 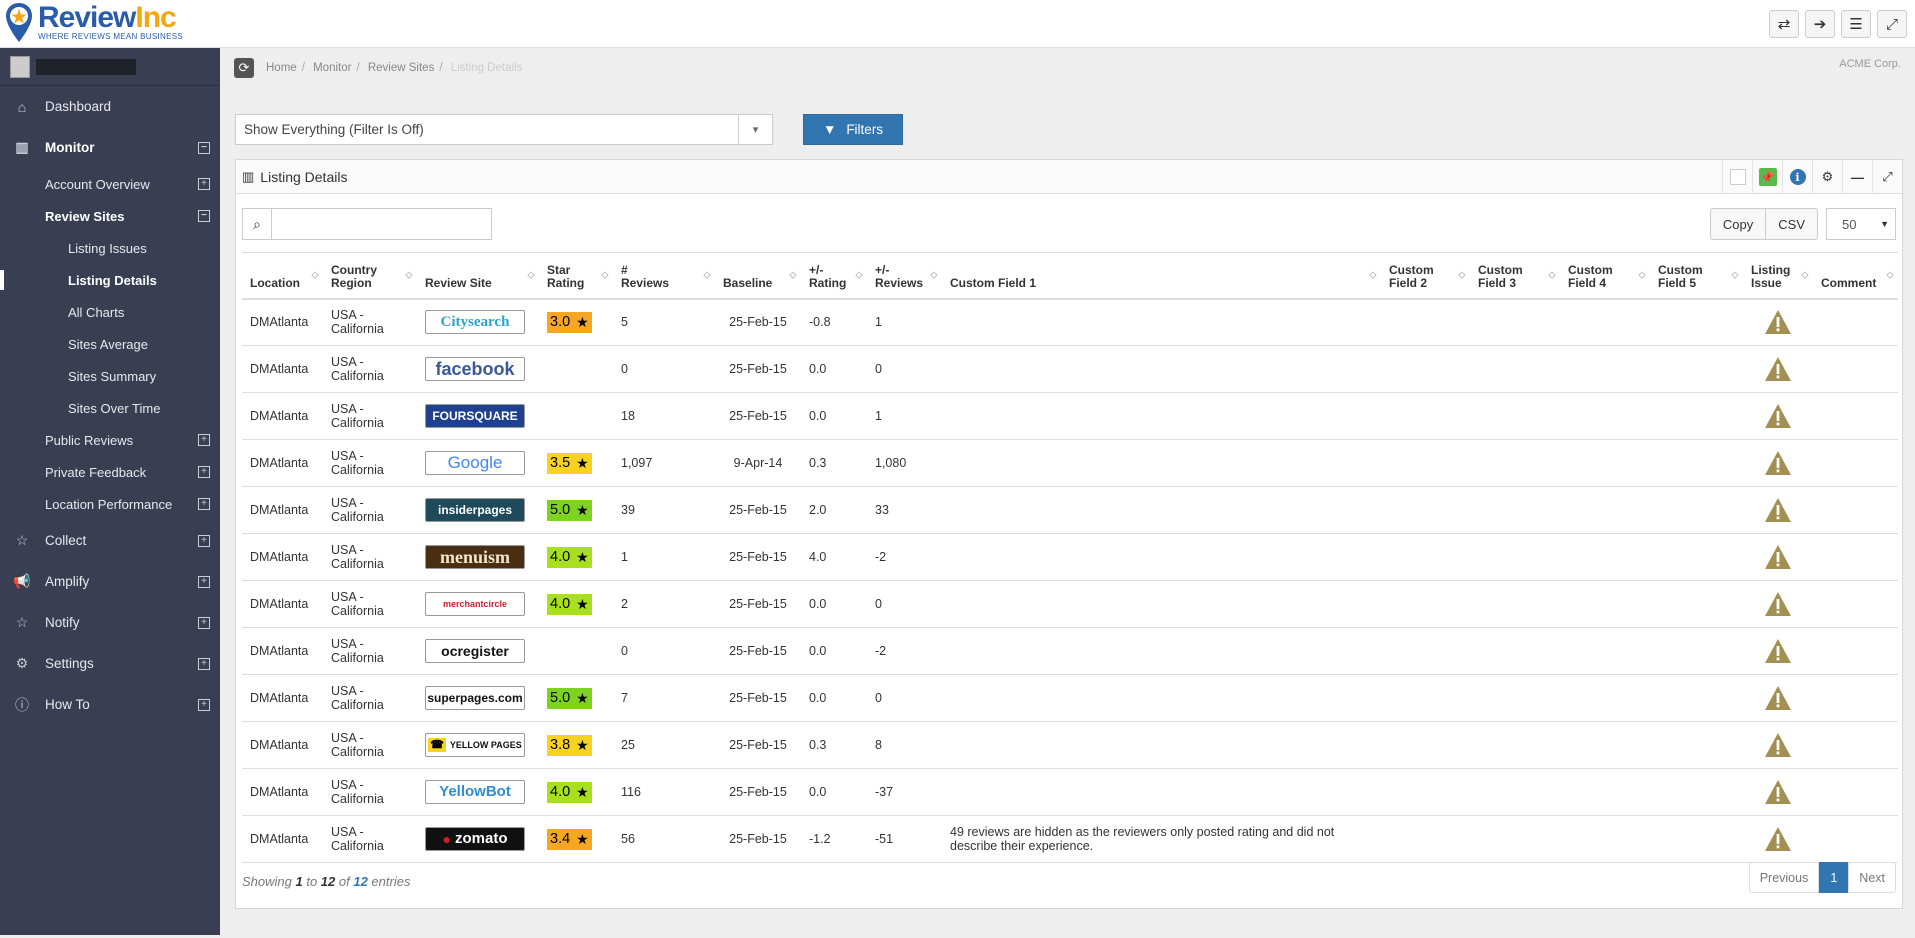 I want to click on fullscreen-icon: ⤢, so click(x=1892, y=24).